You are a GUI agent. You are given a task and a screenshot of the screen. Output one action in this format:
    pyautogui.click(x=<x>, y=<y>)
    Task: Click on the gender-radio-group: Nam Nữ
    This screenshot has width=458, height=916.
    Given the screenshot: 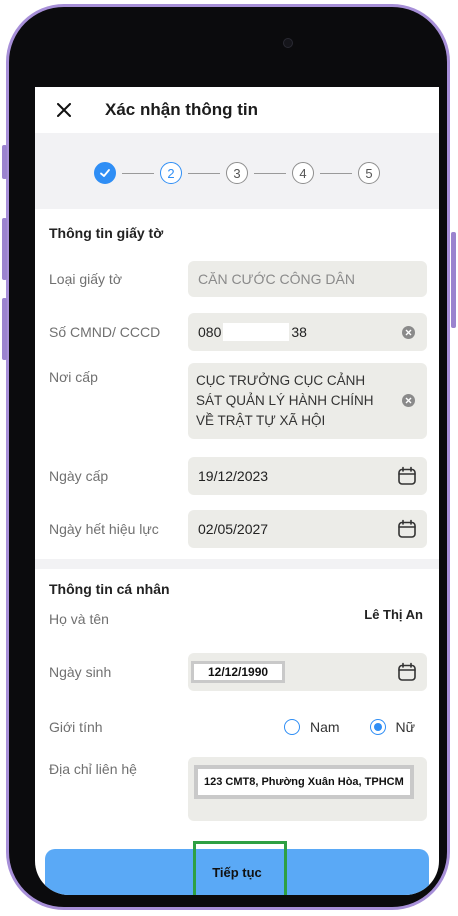 What is the action you would take?
    pyautogui.click(x=307, y=727)
    